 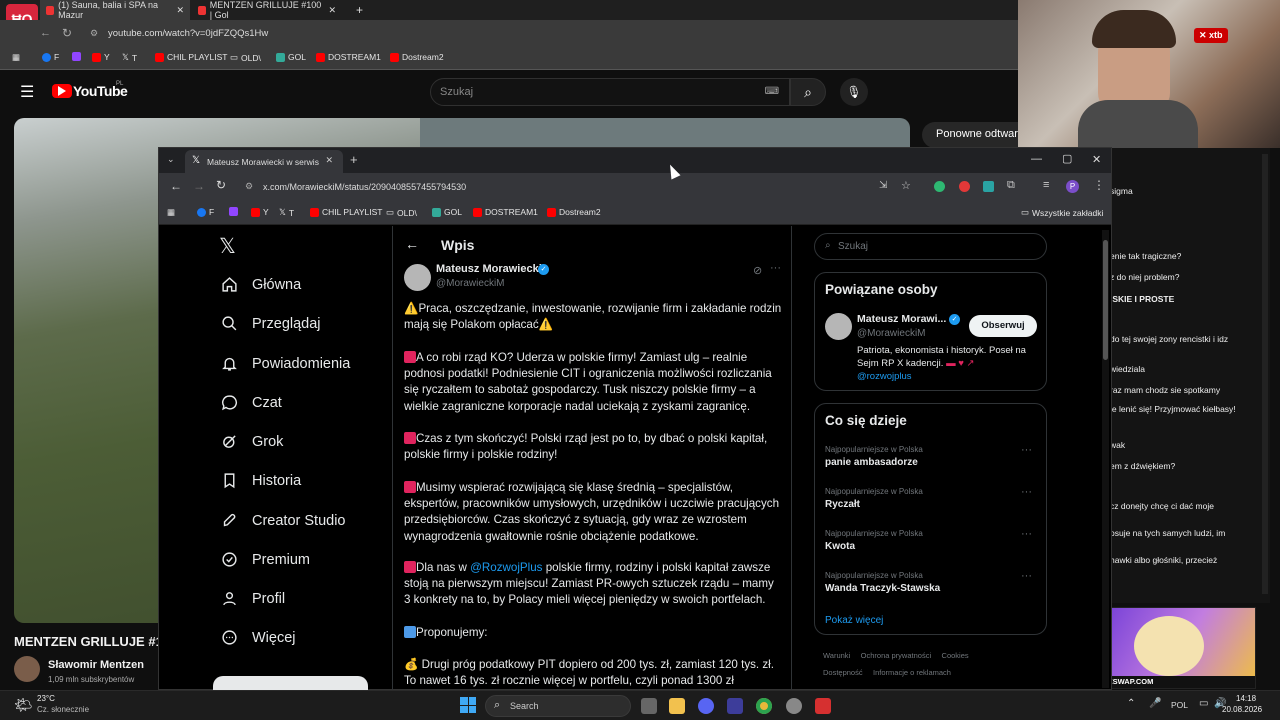 What do you see at coordinates (96, 665) in the screenshot?
I see `channel-name: Sławomir Mentzen` at bounding box center [96, 665].